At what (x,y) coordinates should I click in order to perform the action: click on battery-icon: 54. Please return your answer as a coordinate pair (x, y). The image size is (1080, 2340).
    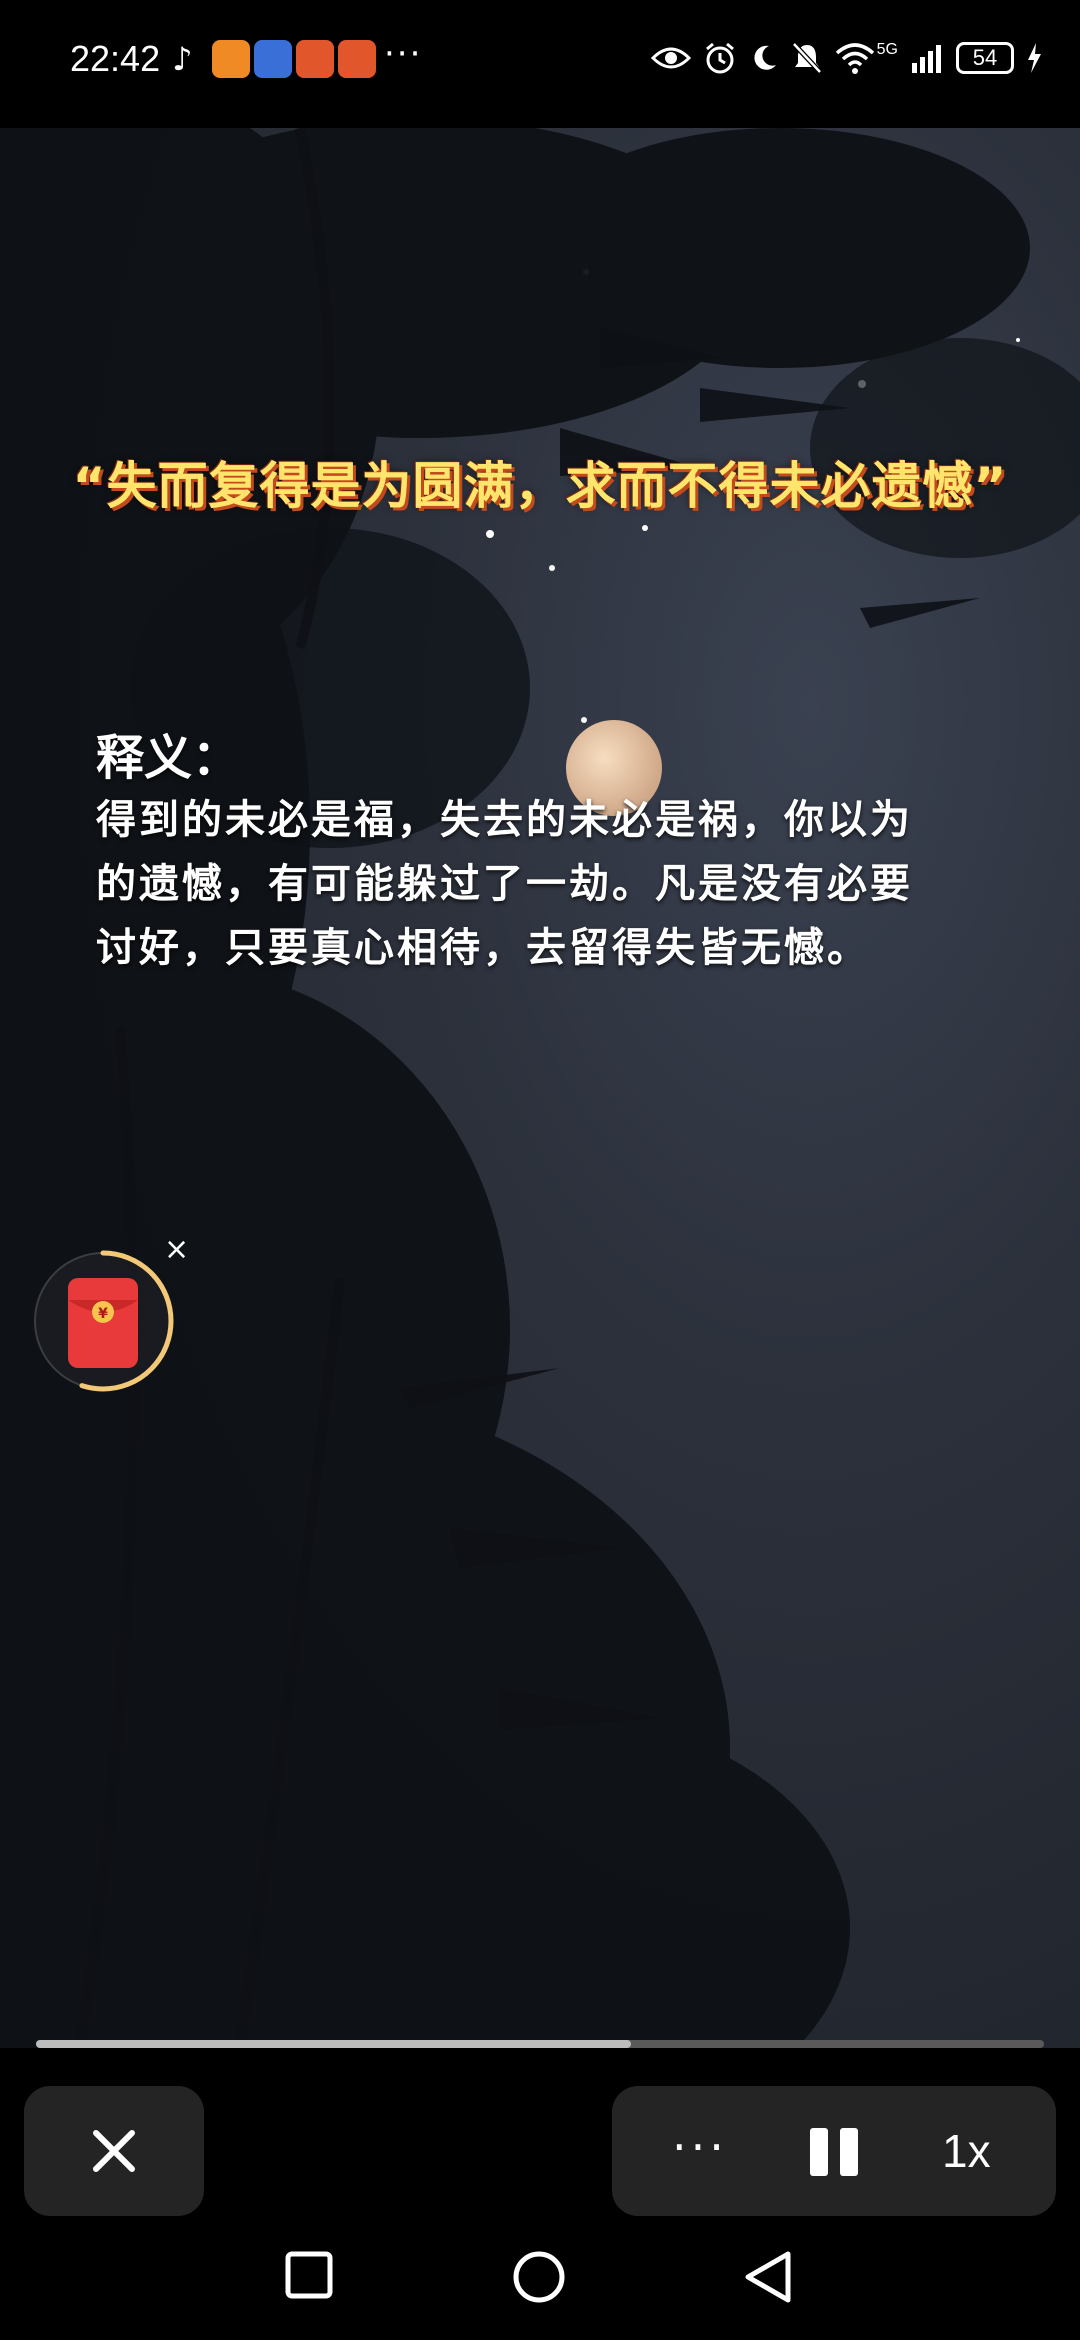
    Looking at the image, I should click on (985, 58).